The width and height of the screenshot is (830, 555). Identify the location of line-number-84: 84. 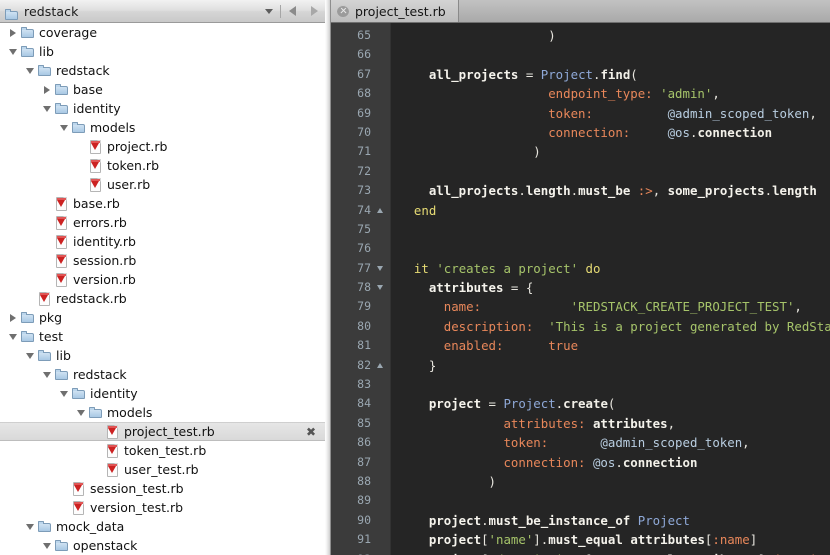
(360, 403).